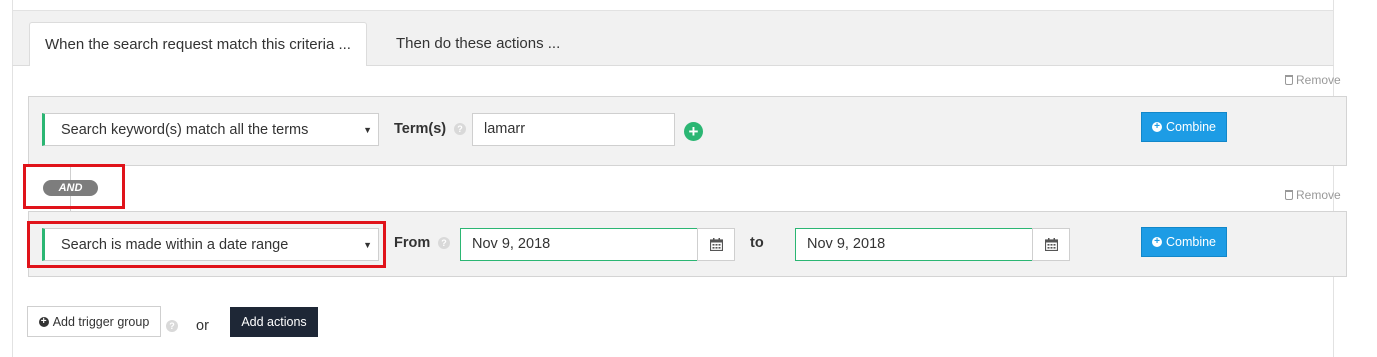  Describe the element at coordinates (573, 129) in the screenshot. I see `terms-input: lamarr` at that location.